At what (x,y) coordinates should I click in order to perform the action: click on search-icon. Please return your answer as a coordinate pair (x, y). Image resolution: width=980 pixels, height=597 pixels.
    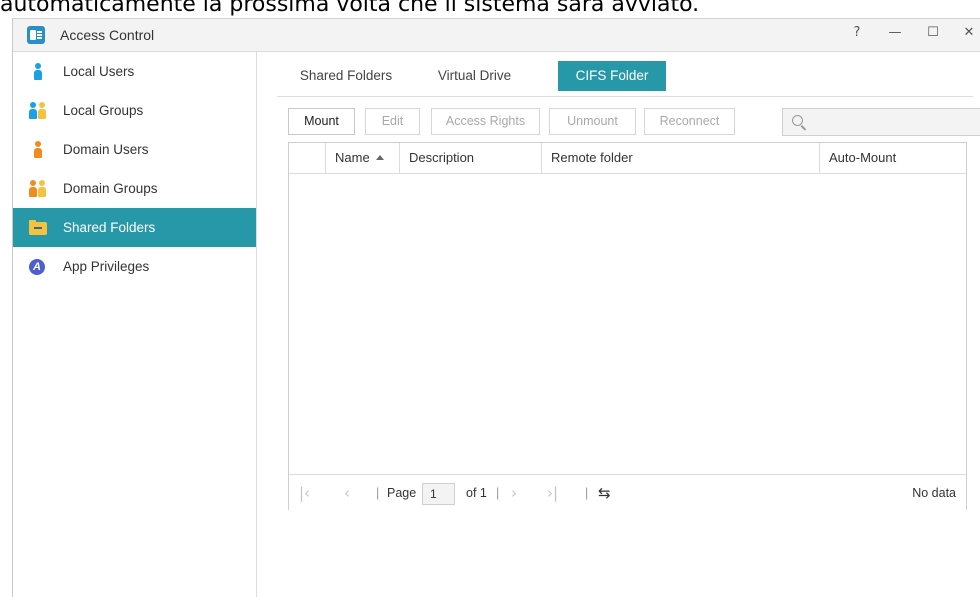
    Looking at the image, I should click on (797, 120).